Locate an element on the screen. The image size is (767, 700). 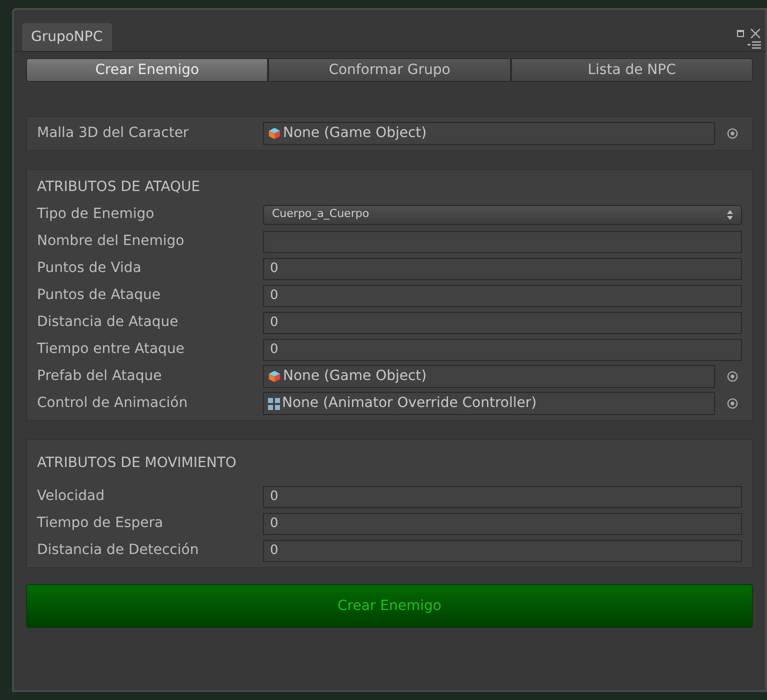
field-label: Prefab del Ataque is located at coordinates (100, 376).